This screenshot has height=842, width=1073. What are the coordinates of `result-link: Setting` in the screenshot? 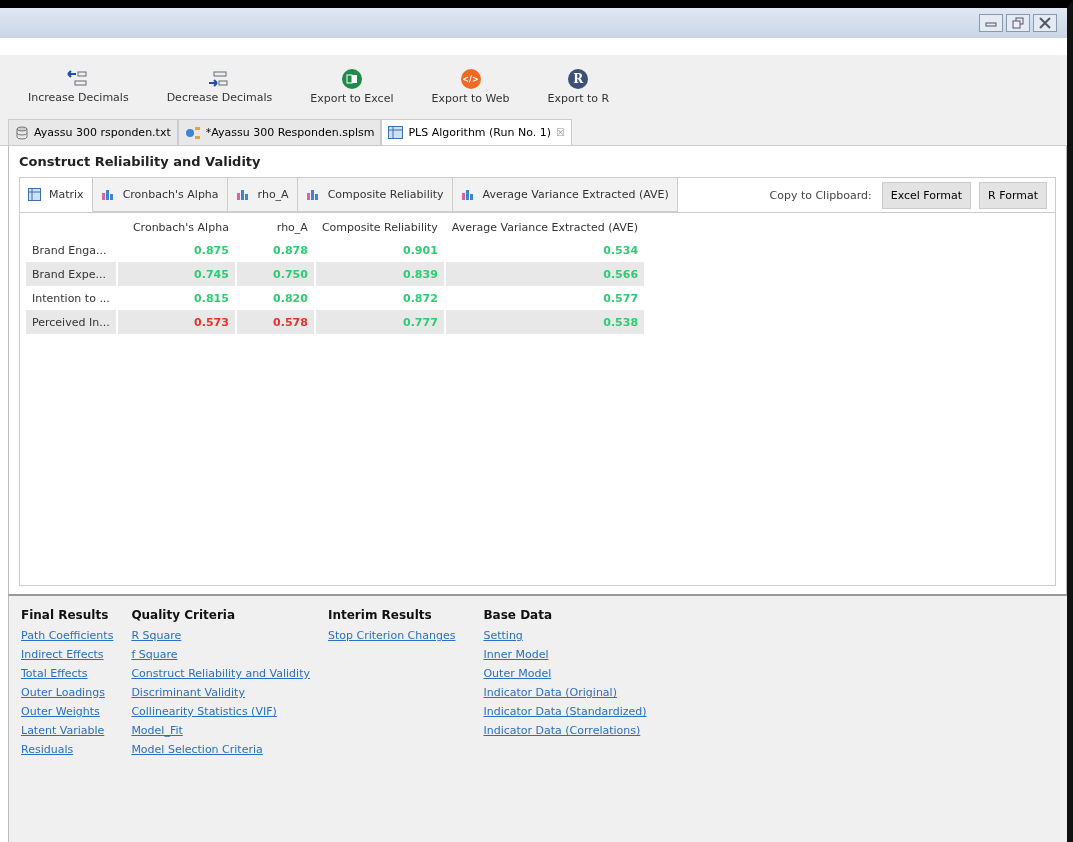 It's located at (565, 635).